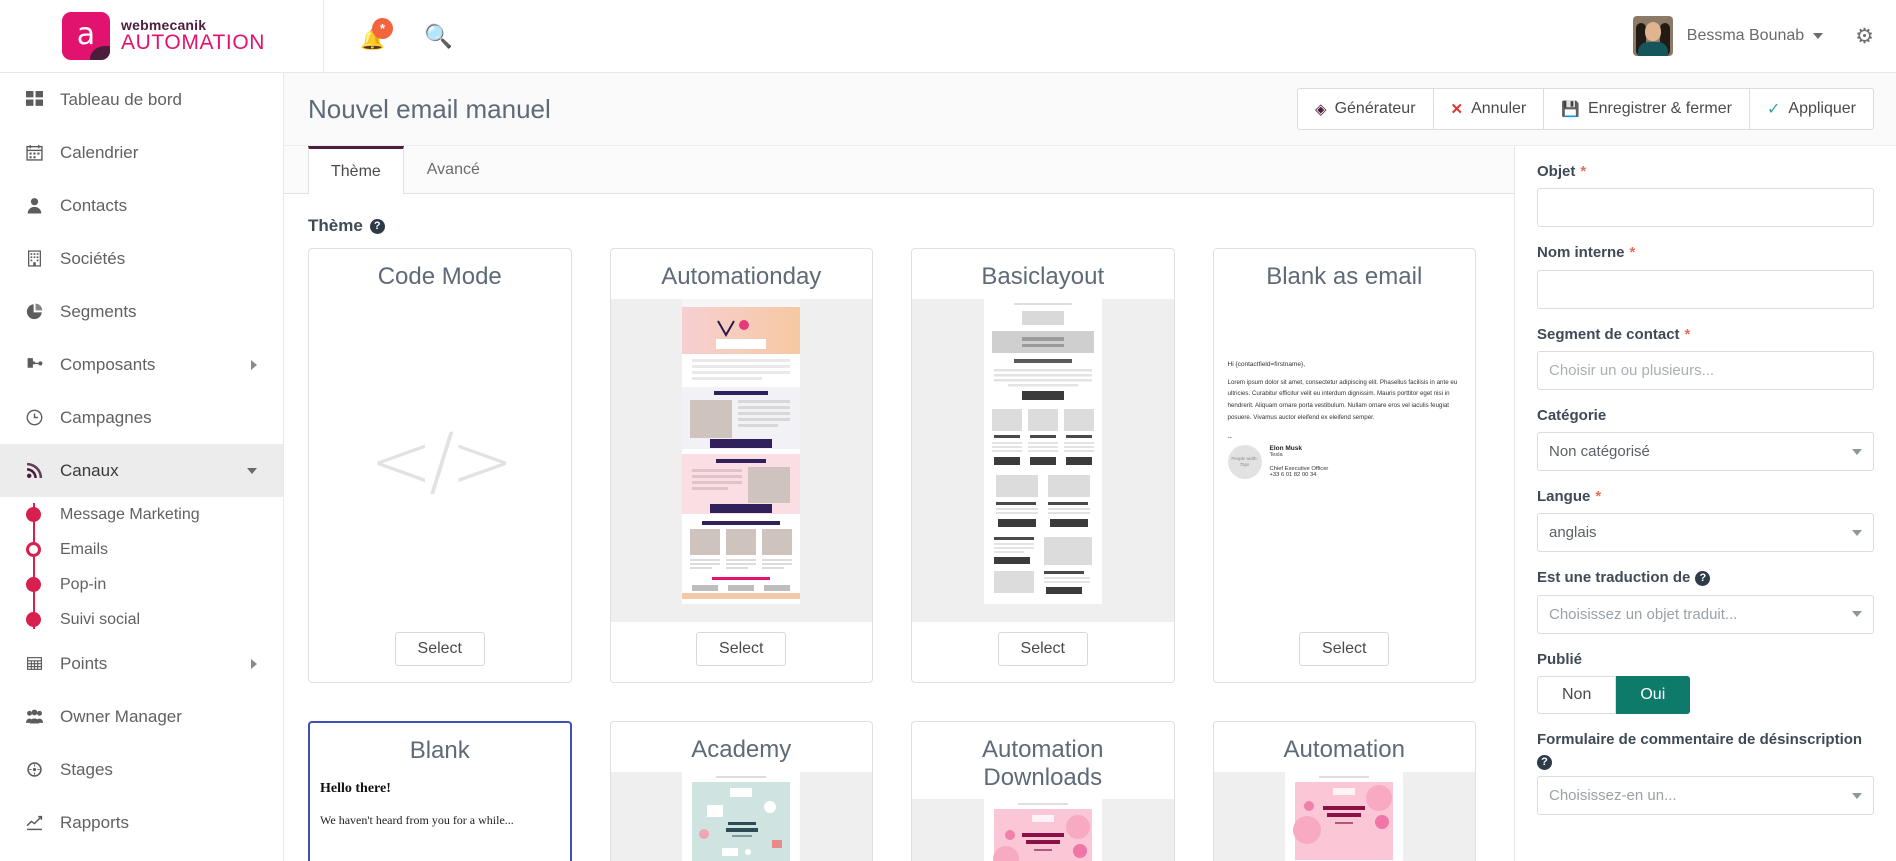 The image size is (1896, 861). Describe the element at coordinates (1581, 253) in the screenshot. I see `label-text: Nom interne` at that location.